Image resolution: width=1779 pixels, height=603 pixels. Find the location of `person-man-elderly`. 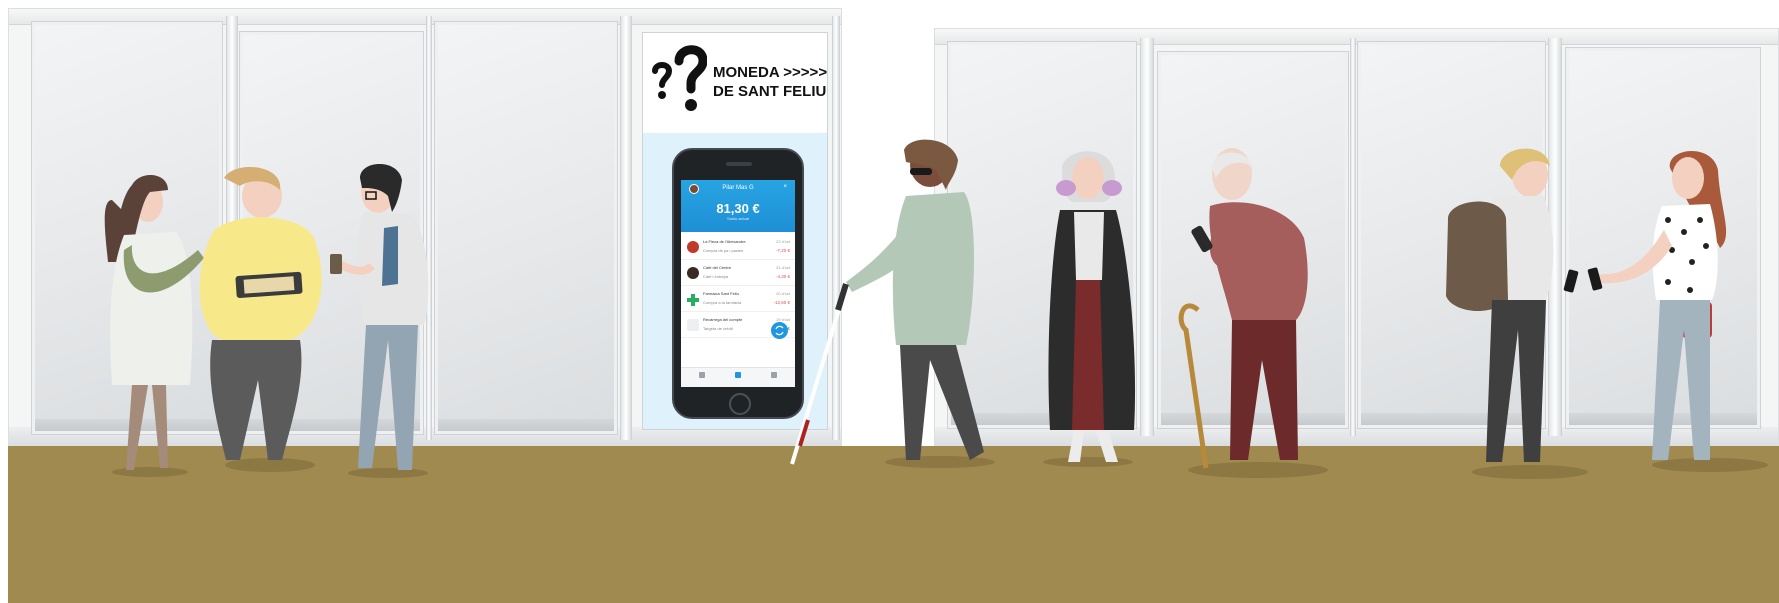

person-man-elderly is located at coordinates (1243, 308).